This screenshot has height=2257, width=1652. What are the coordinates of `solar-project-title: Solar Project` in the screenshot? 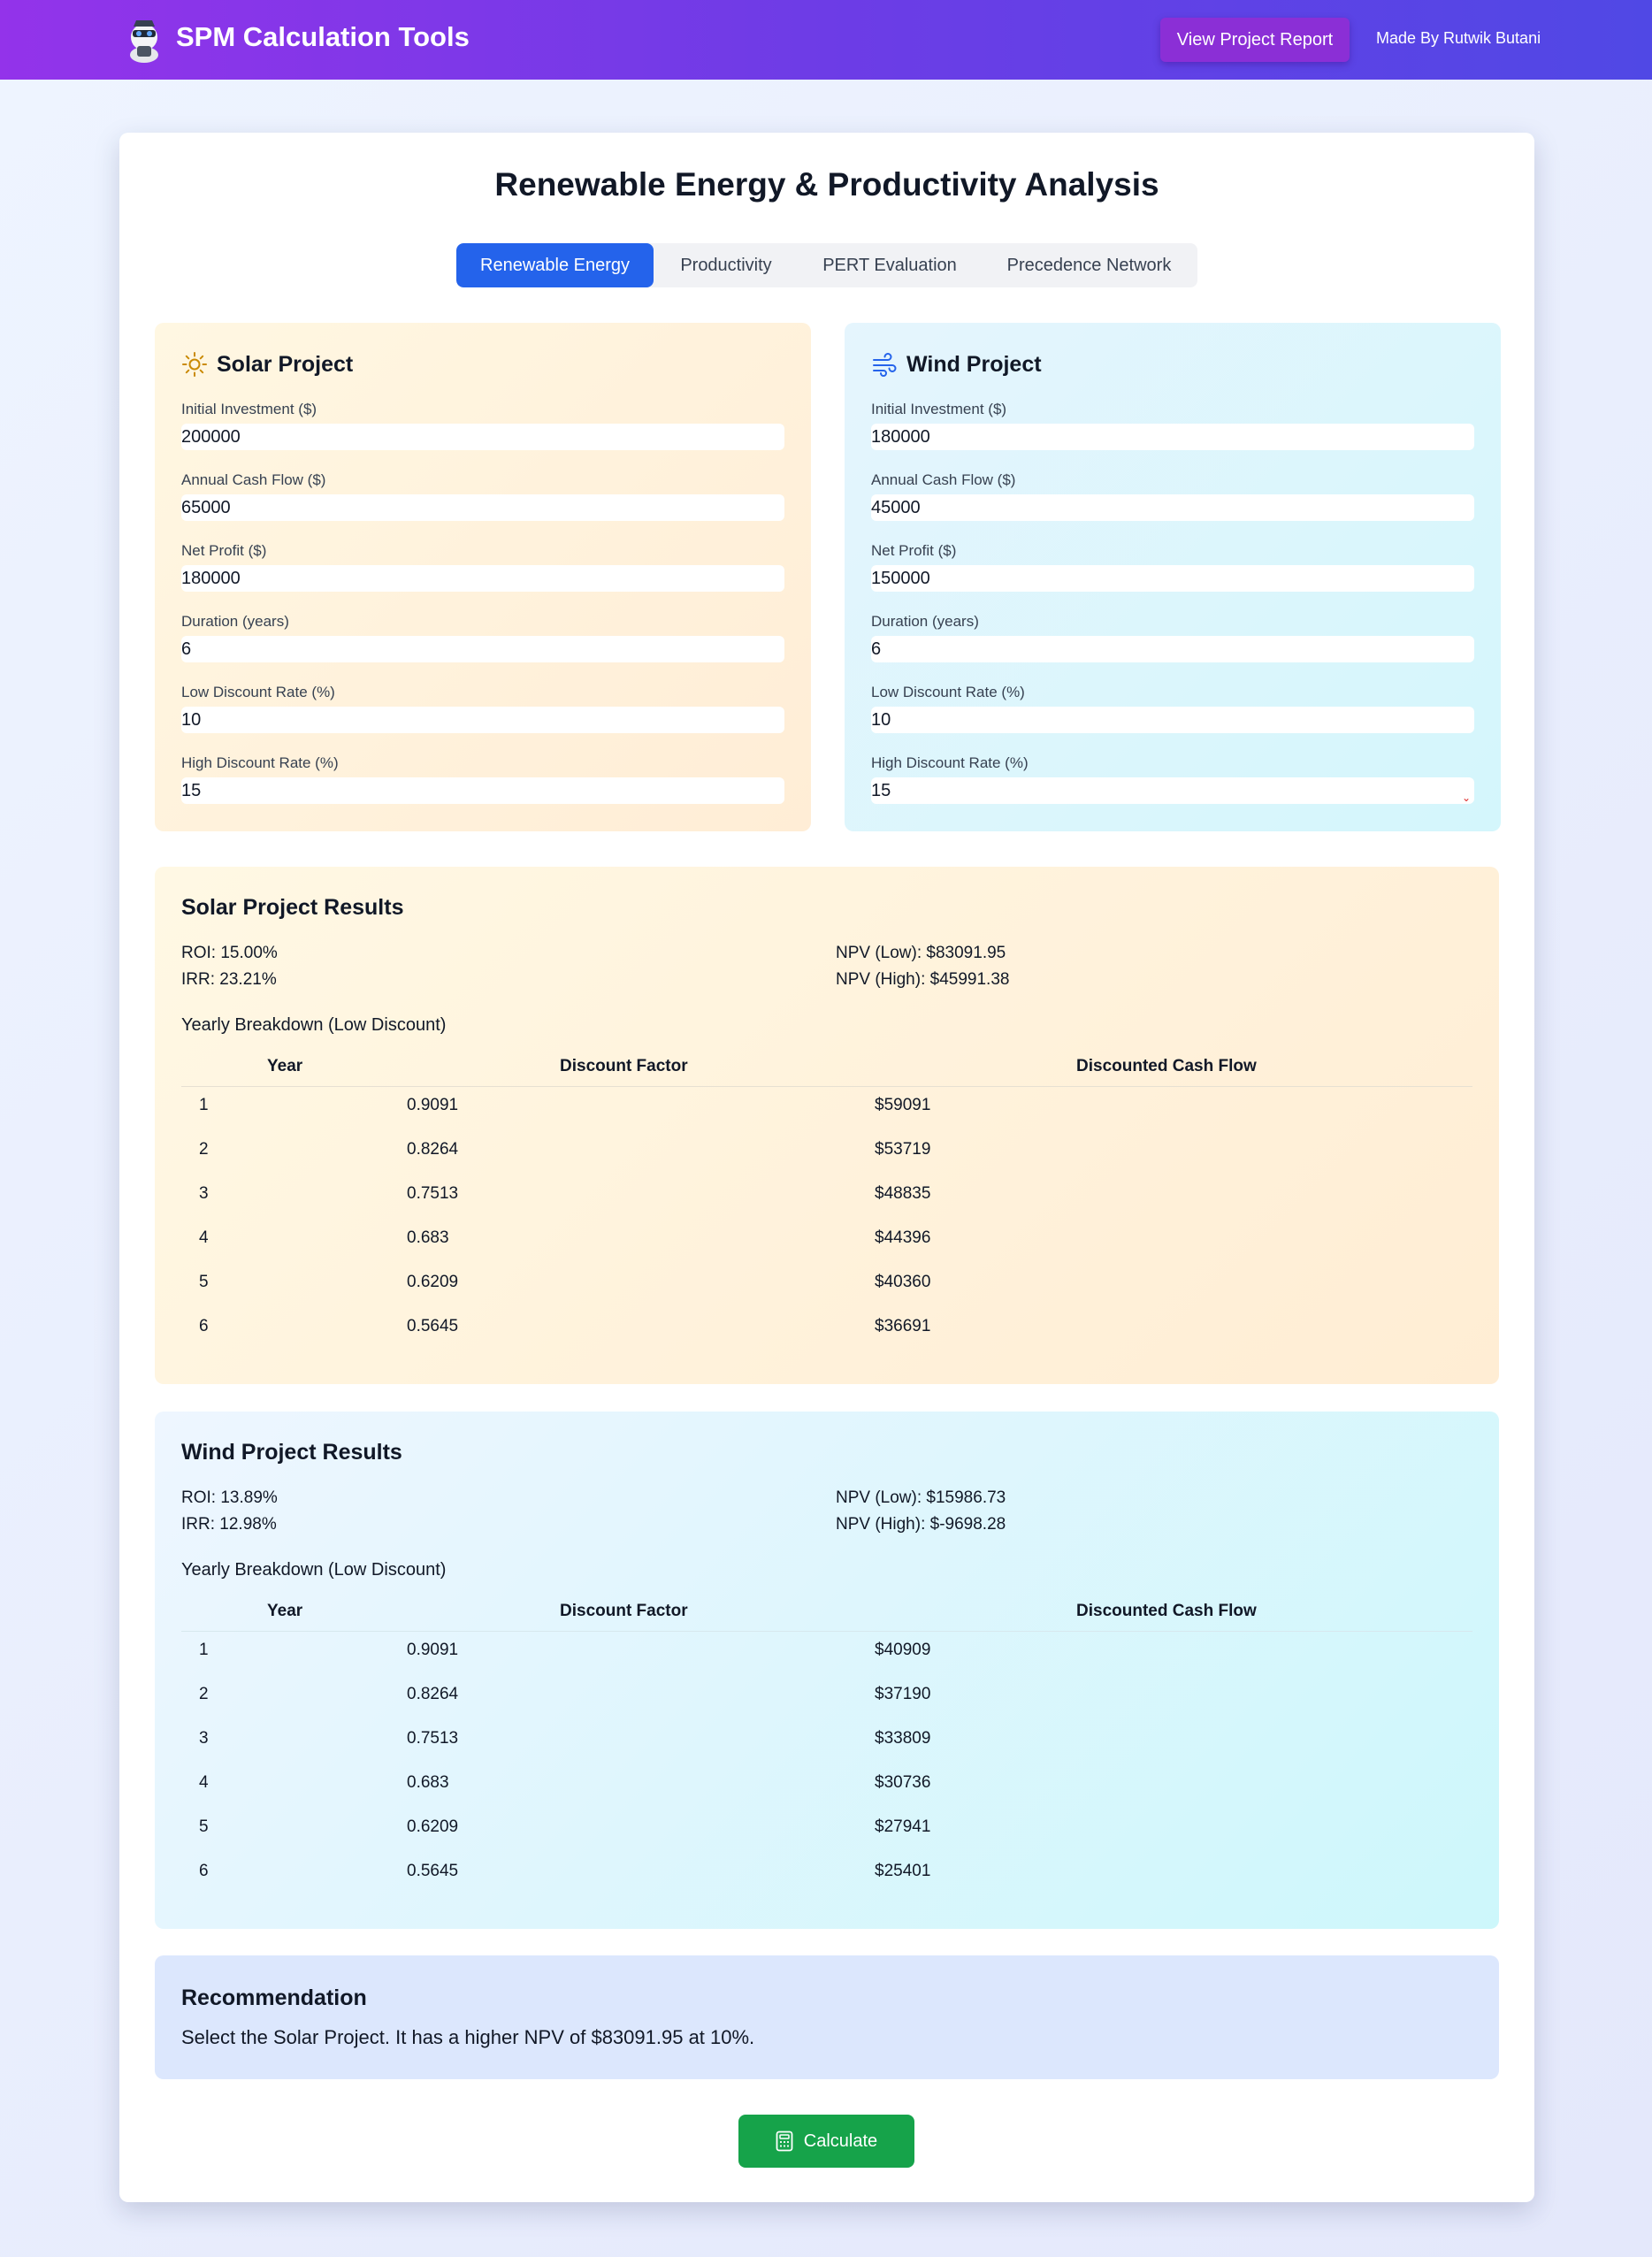 It's located at (285, 364).